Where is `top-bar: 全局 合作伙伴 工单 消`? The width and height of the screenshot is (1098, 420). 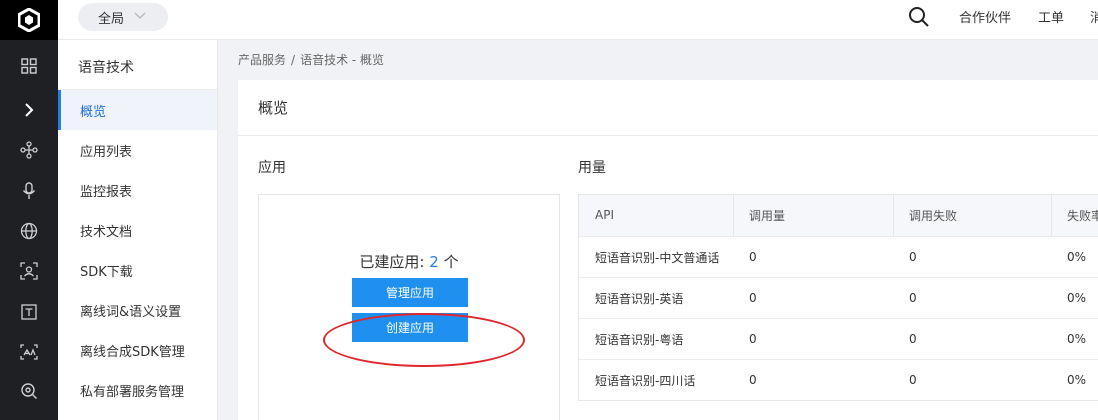 top-bar: 全局 合作伙伴 工单 消 is located at coordinates (578, 20).